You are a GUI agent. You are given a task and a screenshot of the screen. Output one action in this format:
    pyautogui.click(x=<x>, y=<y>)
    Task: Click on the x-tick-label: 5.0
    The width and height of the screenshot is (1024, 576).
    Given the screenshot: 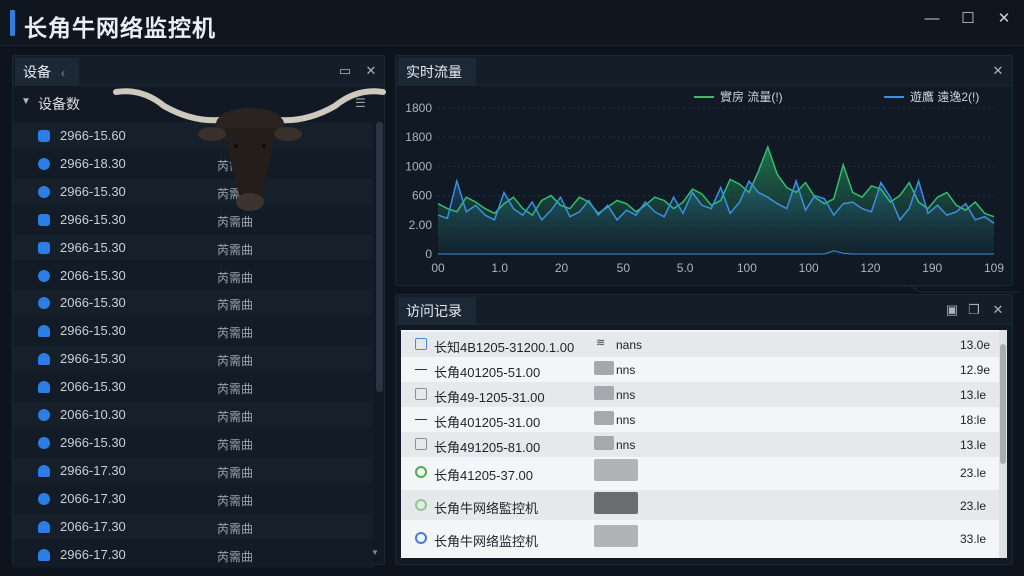 What is the action you would take?
    pyautogui.click(x=685, y=268)
    